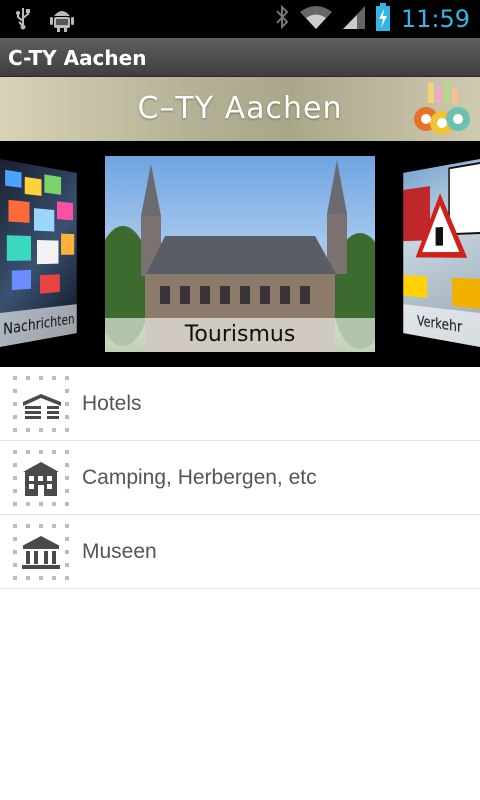 This screenshot has height=800, width=480. What do you see at coordinates (119, 551) in the screenshot?
I see `list-item-label: Museen` at bounding box center [119, 551].